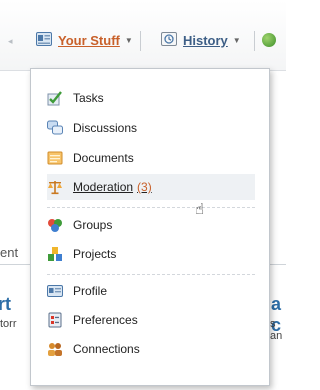 The height and width of the screenshot is (390, 320). What do you see at coordinates (151, 98) in the screenshot?
I see `menu-item-tasks: Tasks` at bounding box center [151, 98].